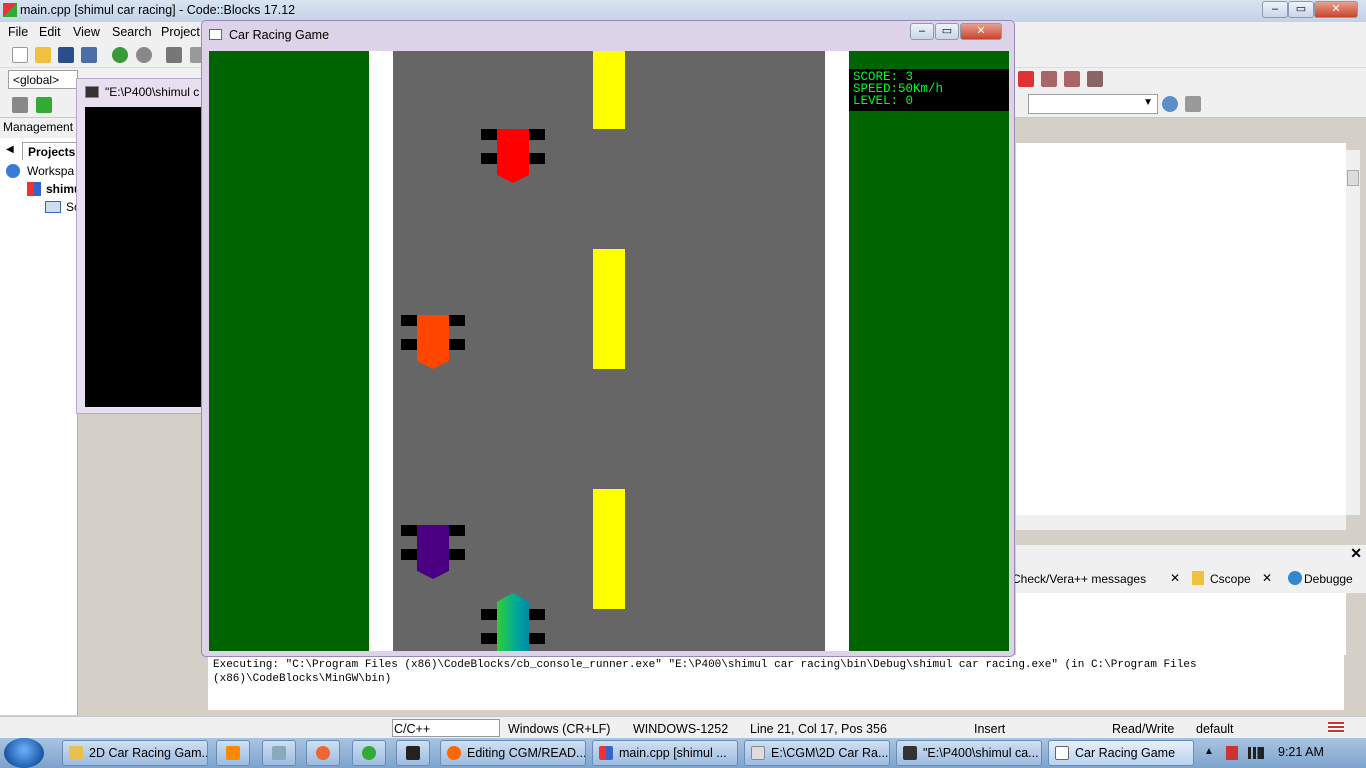 This screenshot has height=768, width=1366. Describe the element at coordinates (18, 32) in the screenshot. I see `menu-file: File` at that location.